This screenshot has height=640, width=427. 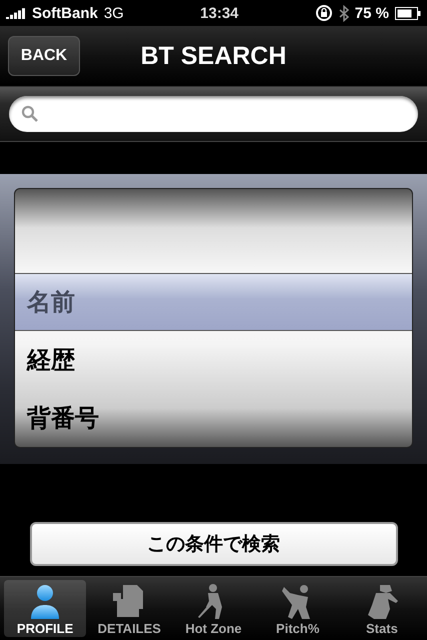 What do you see at coordinates (44, 56) in the screenshot?
I see `back-button: BACK` at bounding box center [44, 56].